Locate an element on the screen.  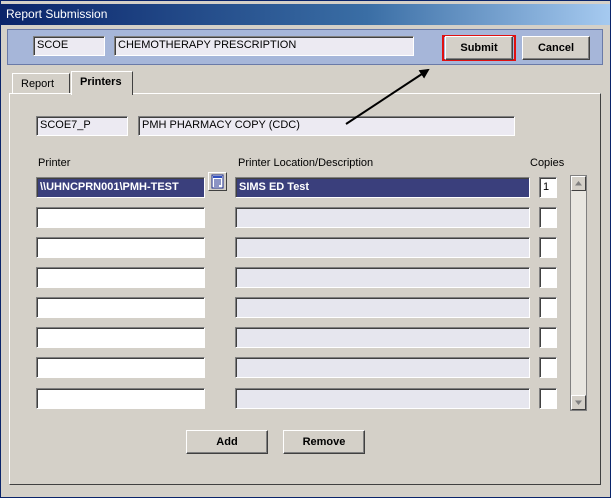
add-button: Add is located at coordinates (227, 442).